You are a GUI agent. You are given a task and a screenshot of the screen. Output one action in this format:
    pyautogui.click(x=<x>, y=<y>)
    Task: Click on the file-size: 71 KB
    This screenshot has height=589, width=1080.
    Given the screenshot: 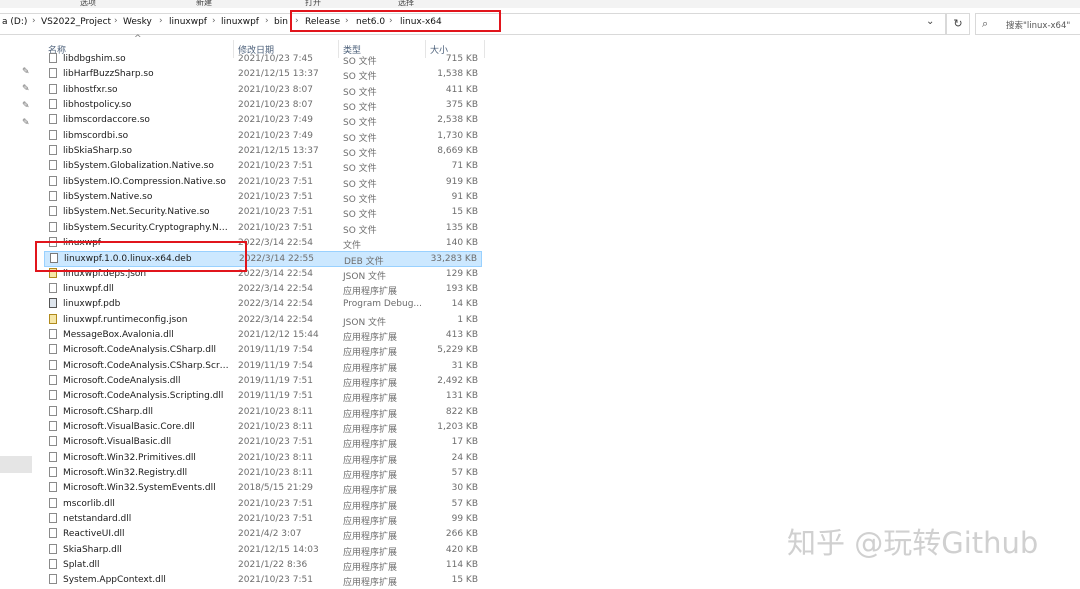 What is the action you would take?
    pyautogui.click(x=464, y=166)
    